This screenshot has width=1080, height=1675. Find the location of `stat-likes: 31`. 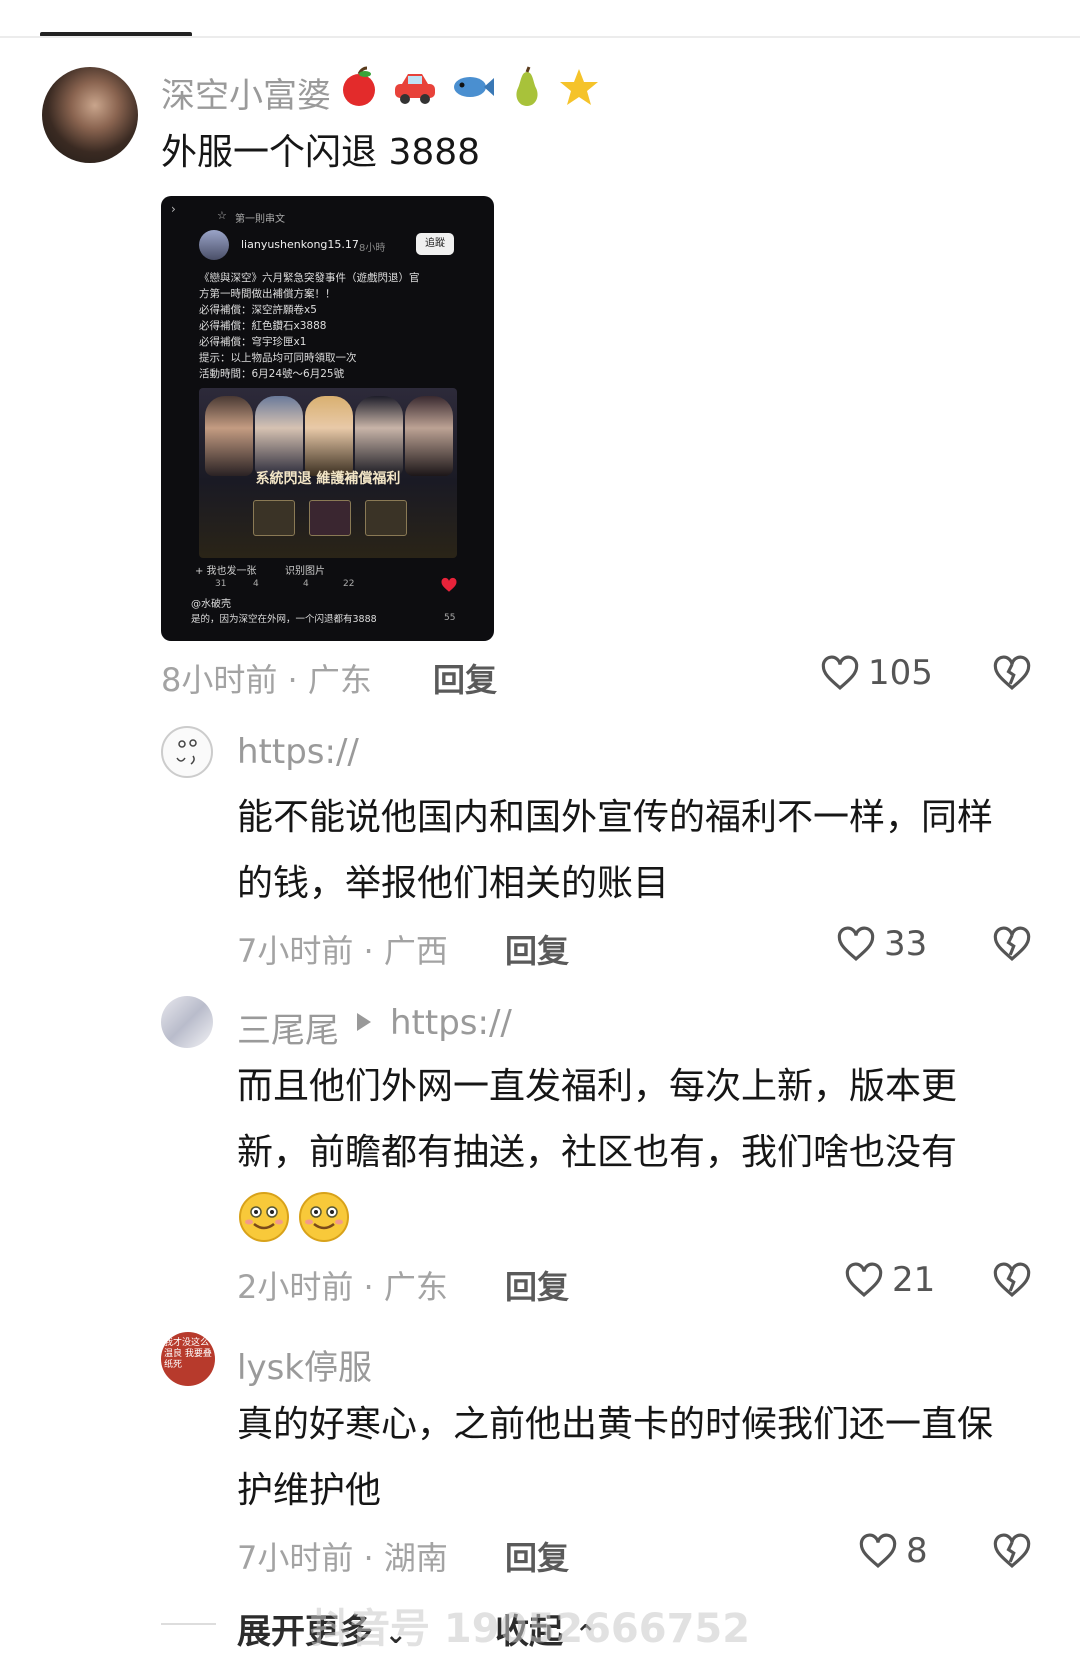

stat-likes: 31 is located at coordinates (221, 584).